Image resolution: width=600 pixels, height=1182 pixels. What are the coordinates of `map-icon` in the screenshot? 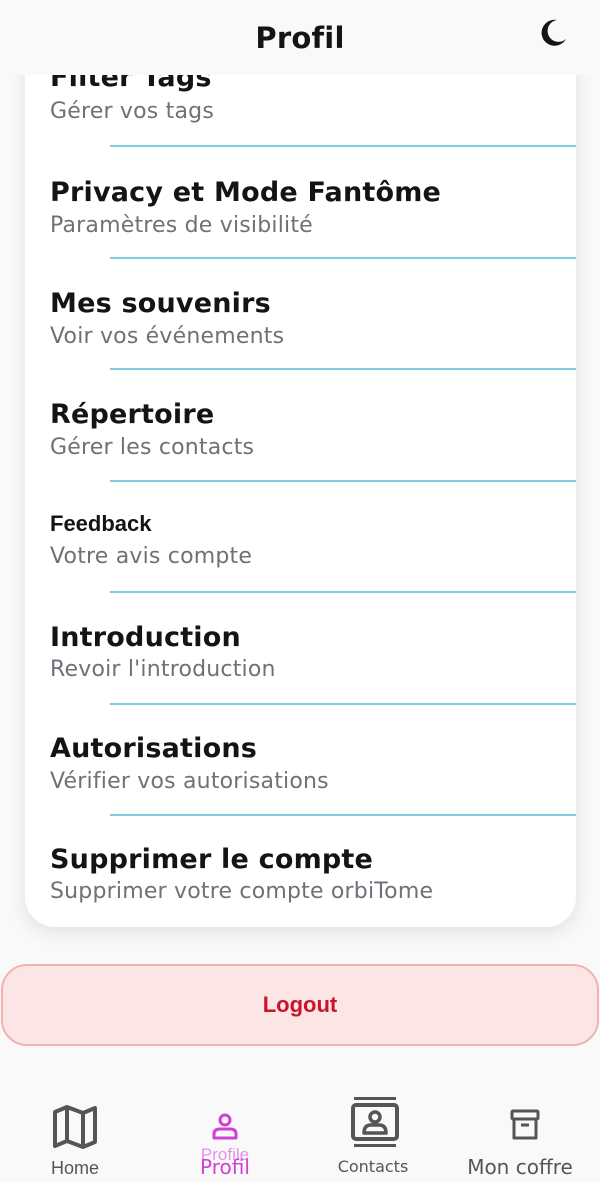 It's located at (75, 1127).